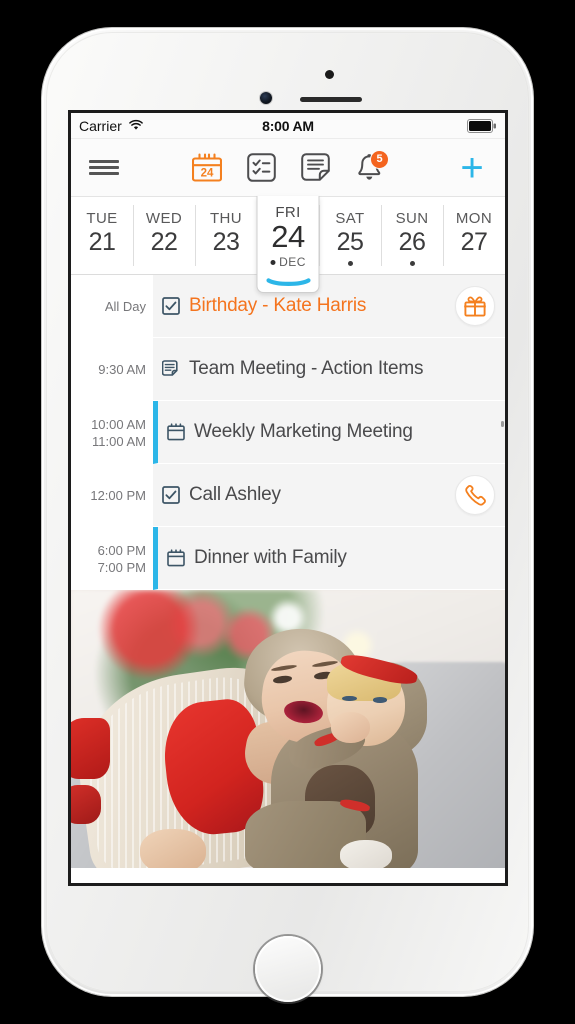 This screenshot has height=1024, width=575. I want to click on event-row: 12:00 PM Call Ashley, so click(288, 495).